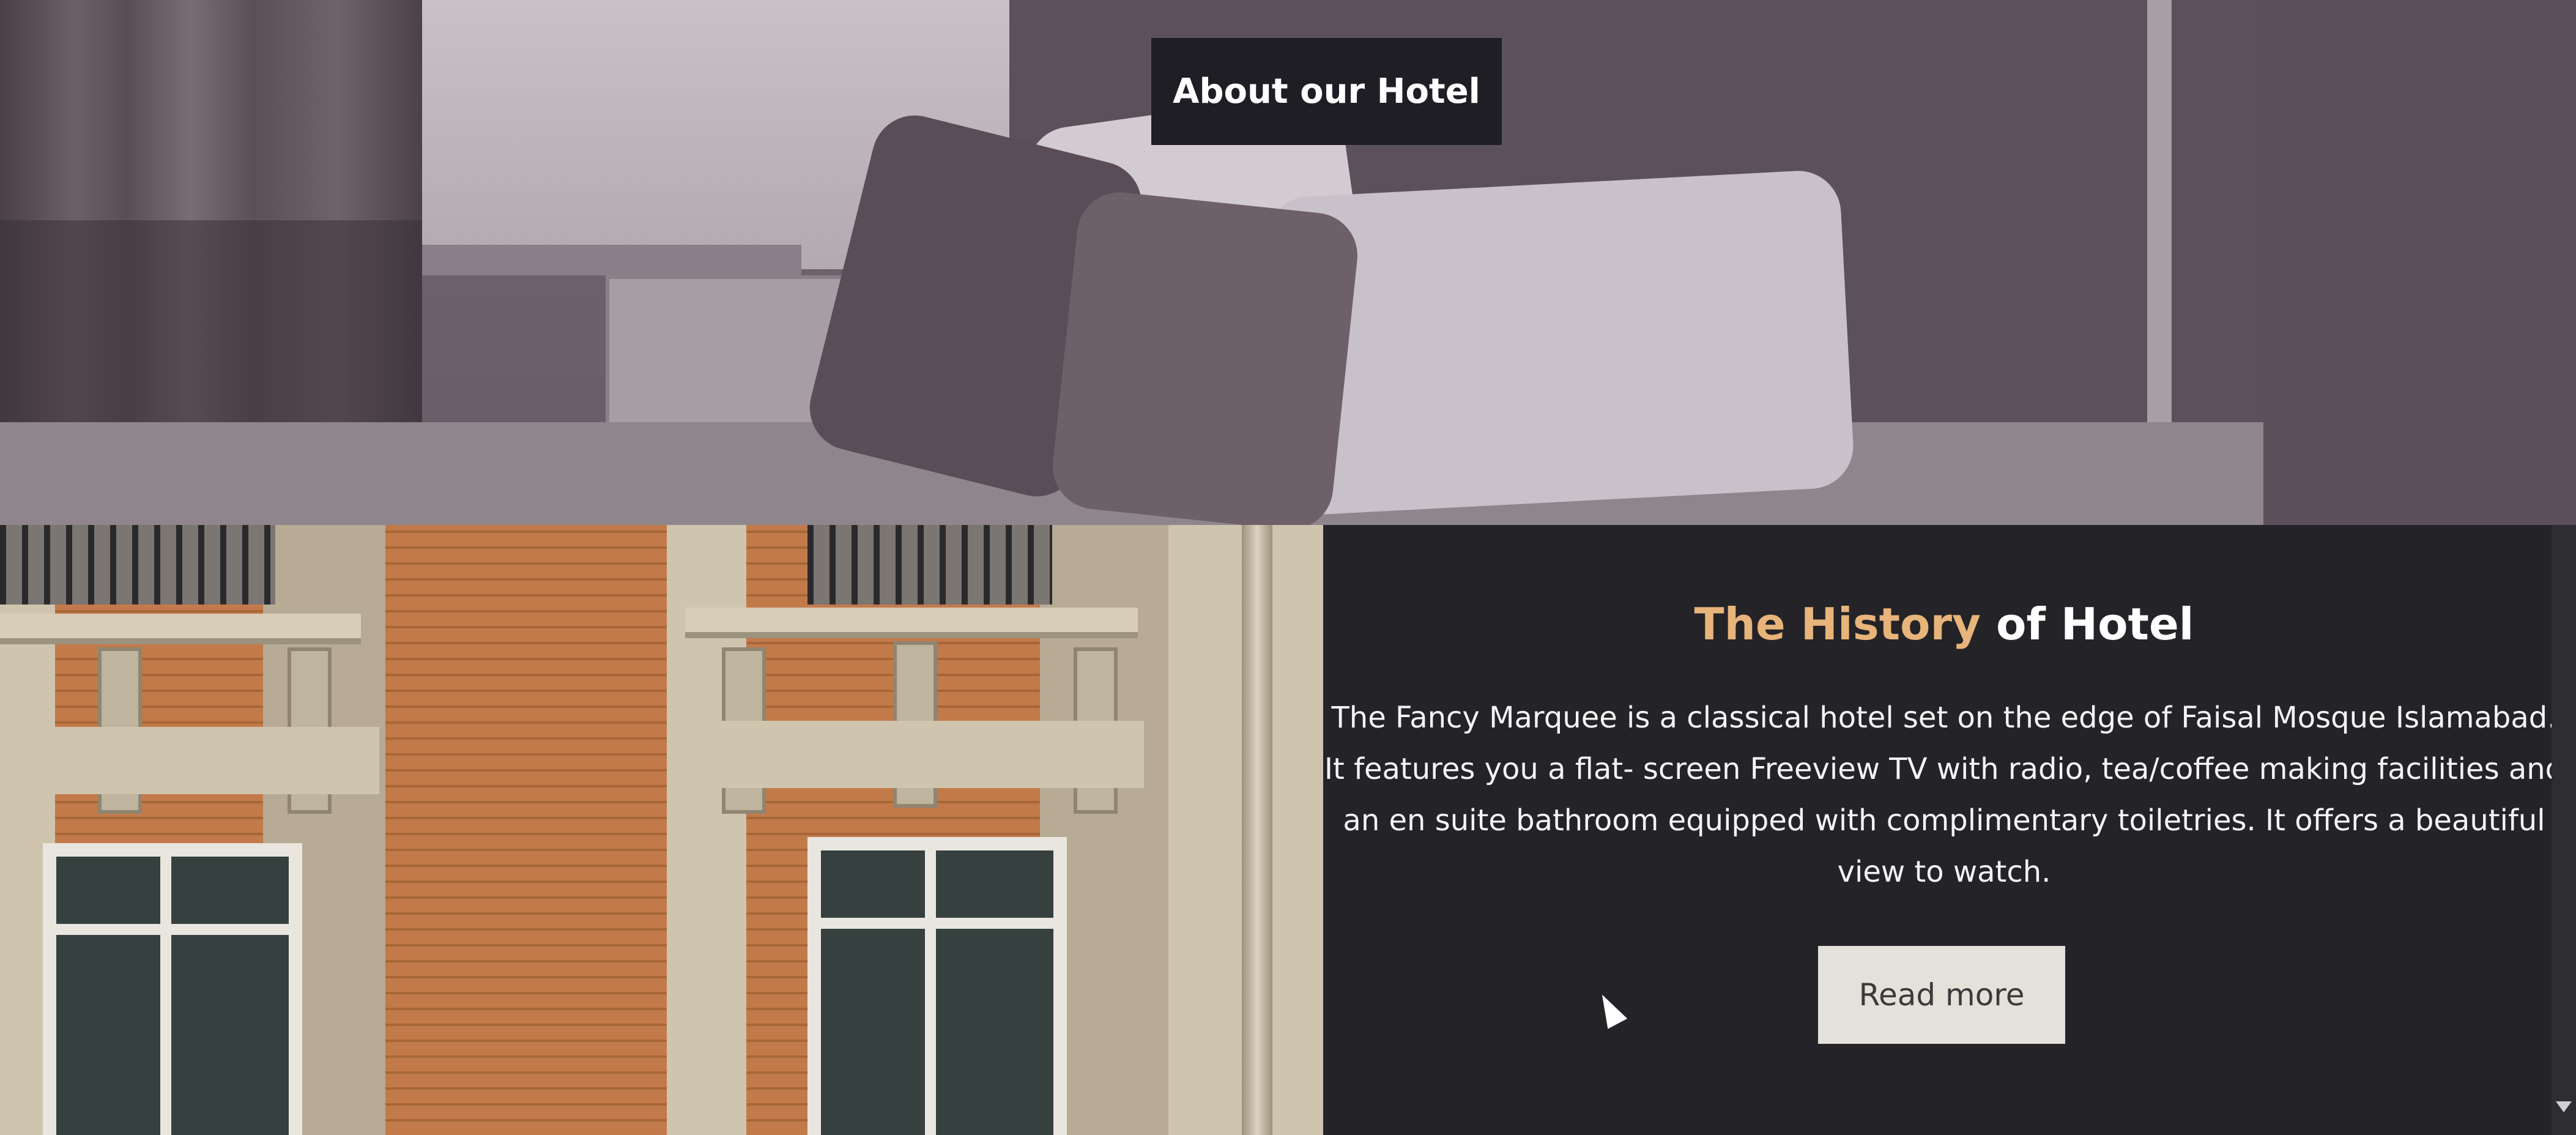 The width and height of the screenshot is (2576, 1135). Describe the element at coordinates (611, 260) in the screenshot. I see `window-sill` at that location.